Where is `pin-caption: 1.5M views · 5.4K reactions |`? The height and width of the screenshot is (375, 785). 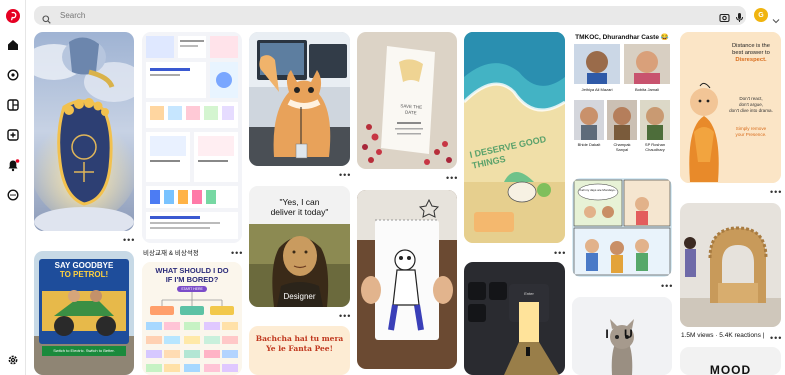
pin-caption: 1.5M views · 5.4K reactions | is located at coordinates (723, 335).